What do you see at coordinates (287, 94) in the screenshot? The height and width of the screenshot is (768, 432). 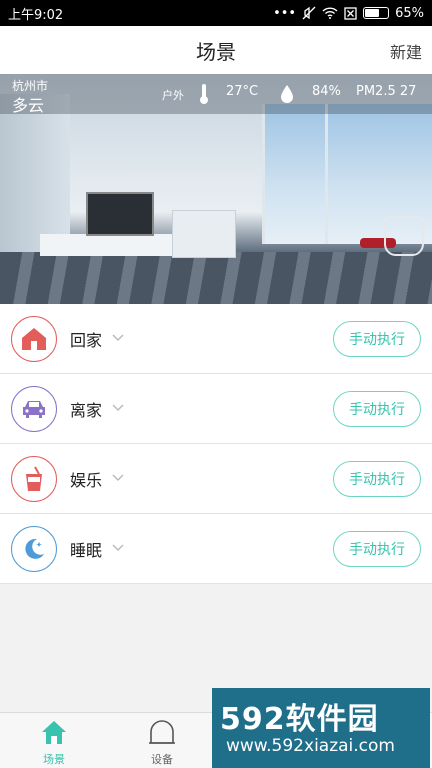 I see `humidity-drop-icon` at bounding box center [287, 94].